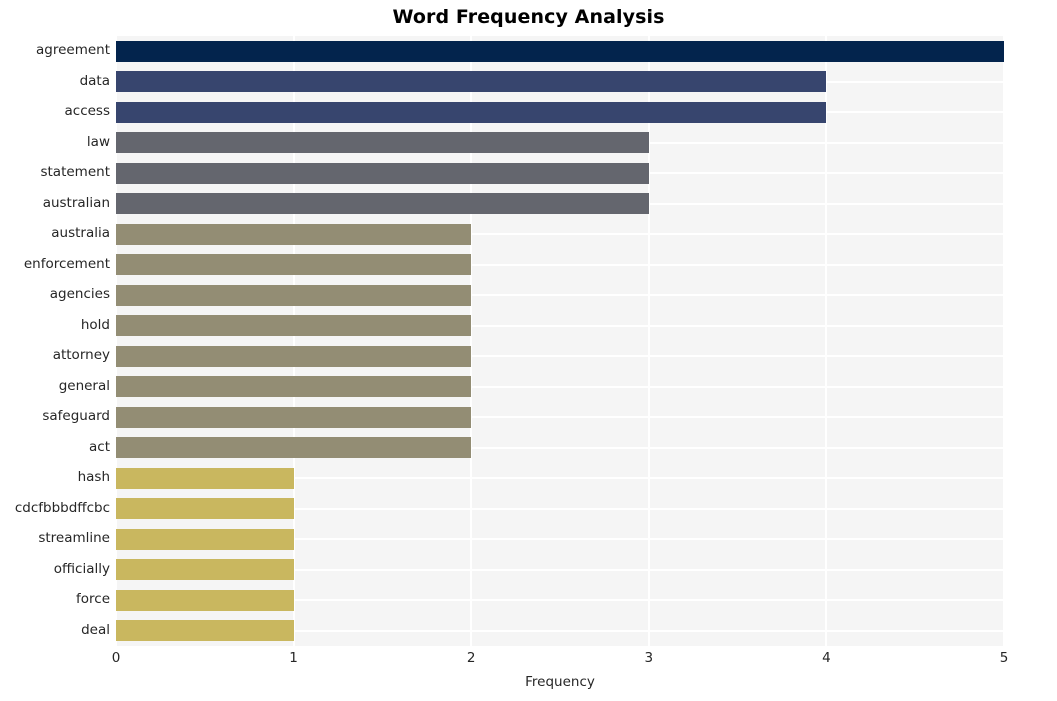 The width and height of the screenshot is (1057, 701). I want to click on y-tick-label: australian, so click(76, 202).